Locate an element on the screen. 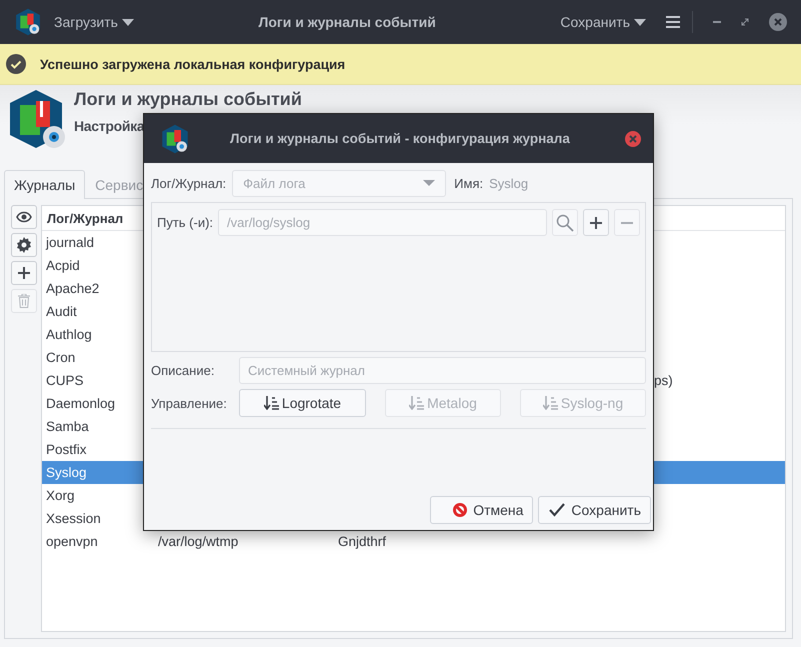 This screenshot has height=647, width=801. eye-button is located at coordinates (24, 217).